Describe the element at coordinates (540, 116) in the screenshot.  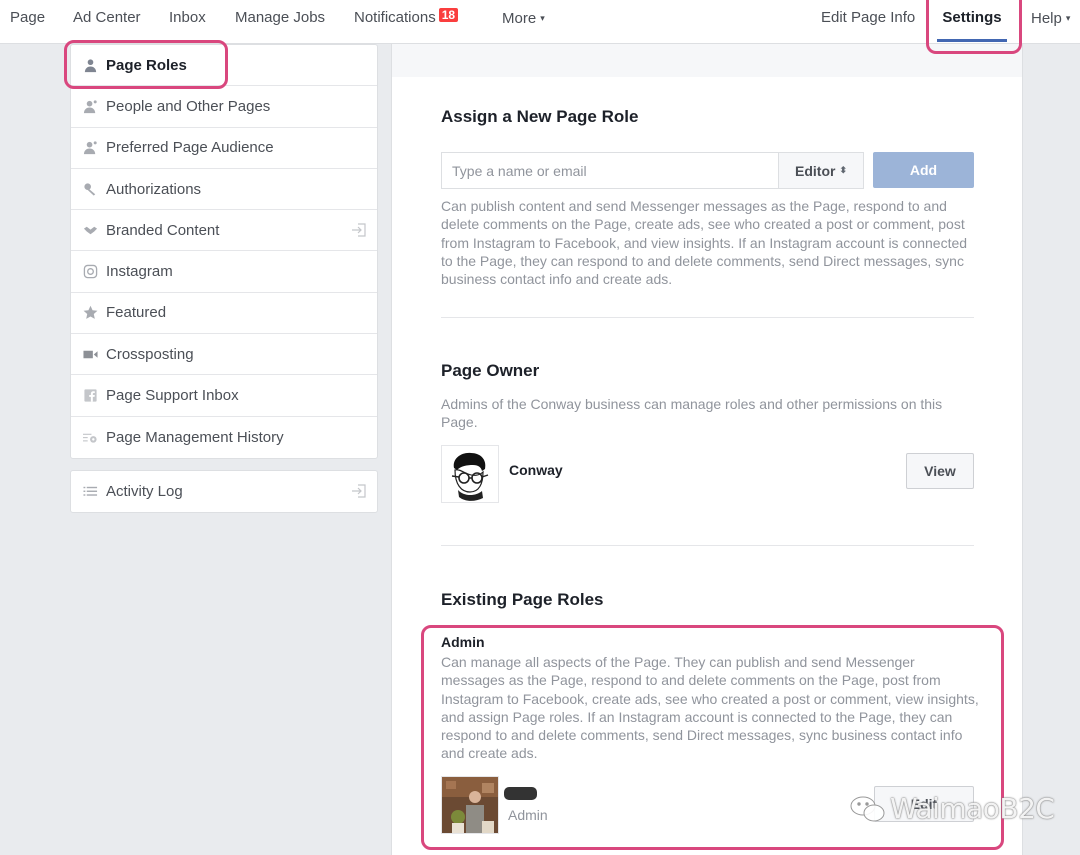
I see `assign-role-title: Assign a New Page Role` at that location.